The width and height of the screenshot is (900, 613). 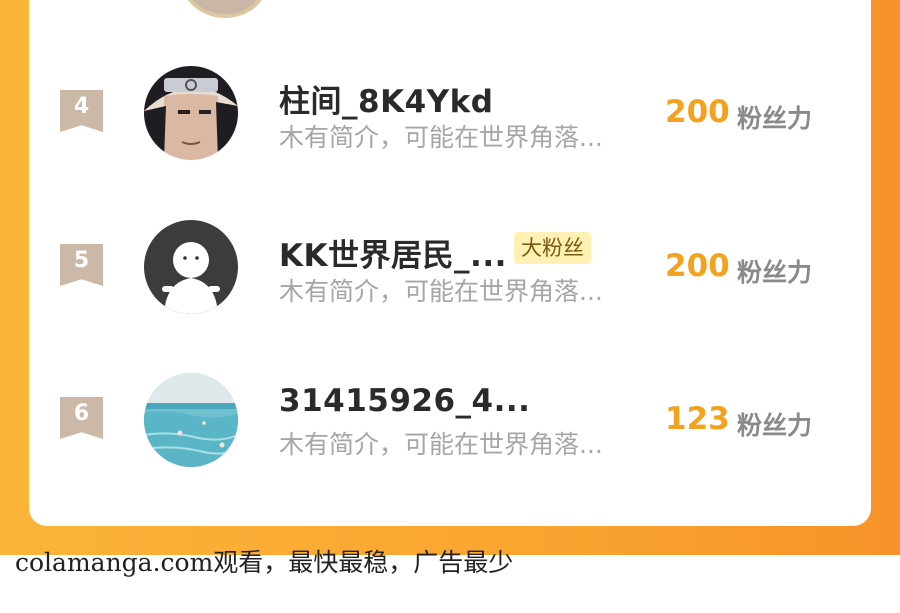 What do you see at coordinates (191, 267) in the screenshot?
I see `default-user-avatar-icon` at bounding box center [191, 267].